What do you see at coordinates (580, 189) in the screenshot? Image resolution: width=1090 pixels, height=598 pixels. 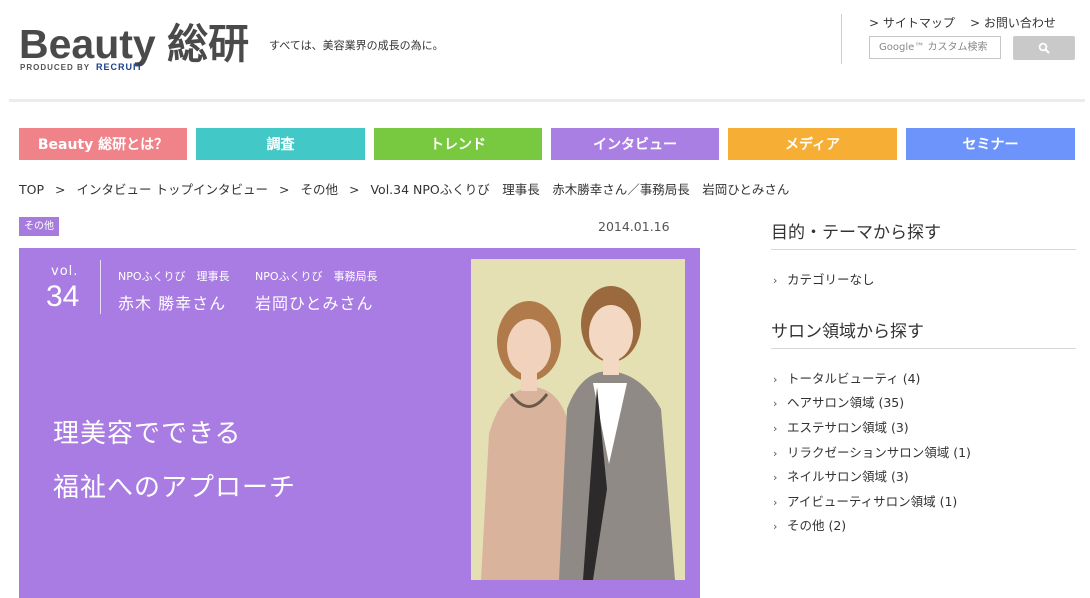 I see `breadcrumb-current: Vol.34 NPOふくりび 理事長 赤木勝幸さん／事務局長 岩岡ひとみさん` at bounding box center [580, 189].